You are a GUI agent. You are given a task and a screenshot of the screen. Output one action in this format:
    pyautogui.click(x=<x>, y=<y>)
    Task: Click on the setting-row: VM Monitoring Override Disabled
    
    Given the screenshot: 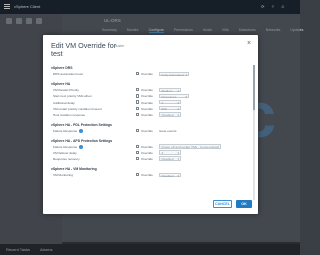 What is the action you would take?
    pyautogui.click(x=149, y=175)
    